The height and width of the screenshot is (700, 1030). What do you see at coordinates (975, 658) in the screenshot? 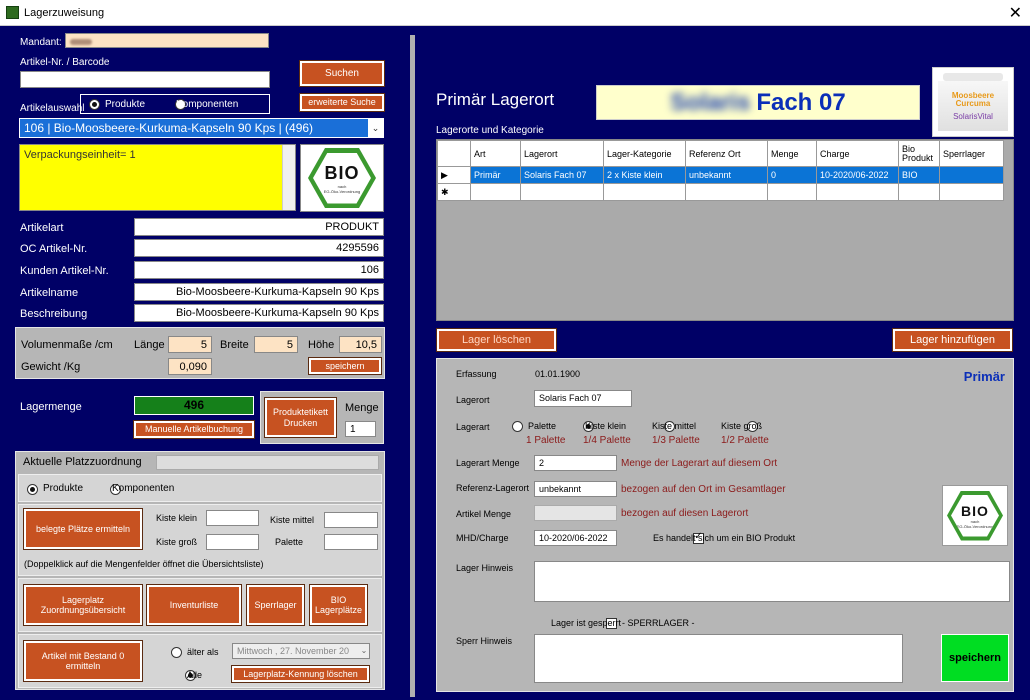
I see `detail-speichern-button: speichern` at bounding box center [975, 658].